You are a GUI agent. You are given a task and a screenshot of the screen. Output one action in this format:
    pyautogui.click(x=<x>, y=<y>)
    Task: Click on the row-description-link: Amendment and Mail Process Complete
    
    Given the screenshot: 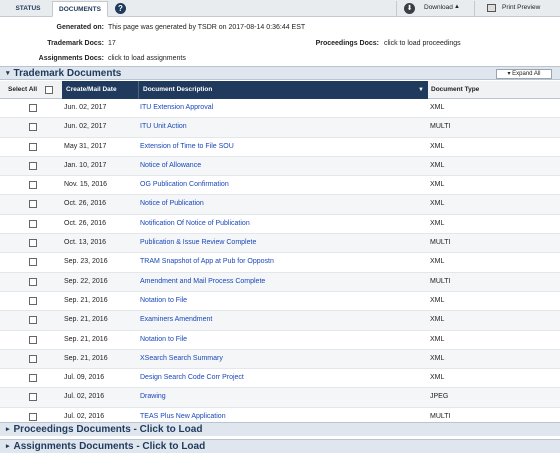 What is the action you would take?
    pyautogui.click(x=202, y=281)
    